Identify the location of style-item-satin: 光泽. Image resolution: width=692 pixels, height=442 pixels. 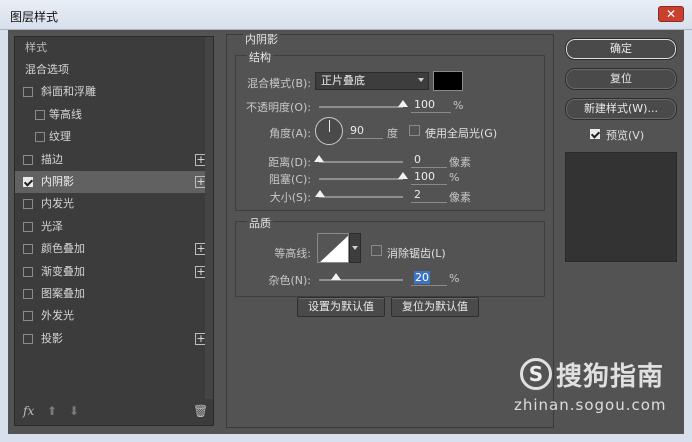
(114, 227).